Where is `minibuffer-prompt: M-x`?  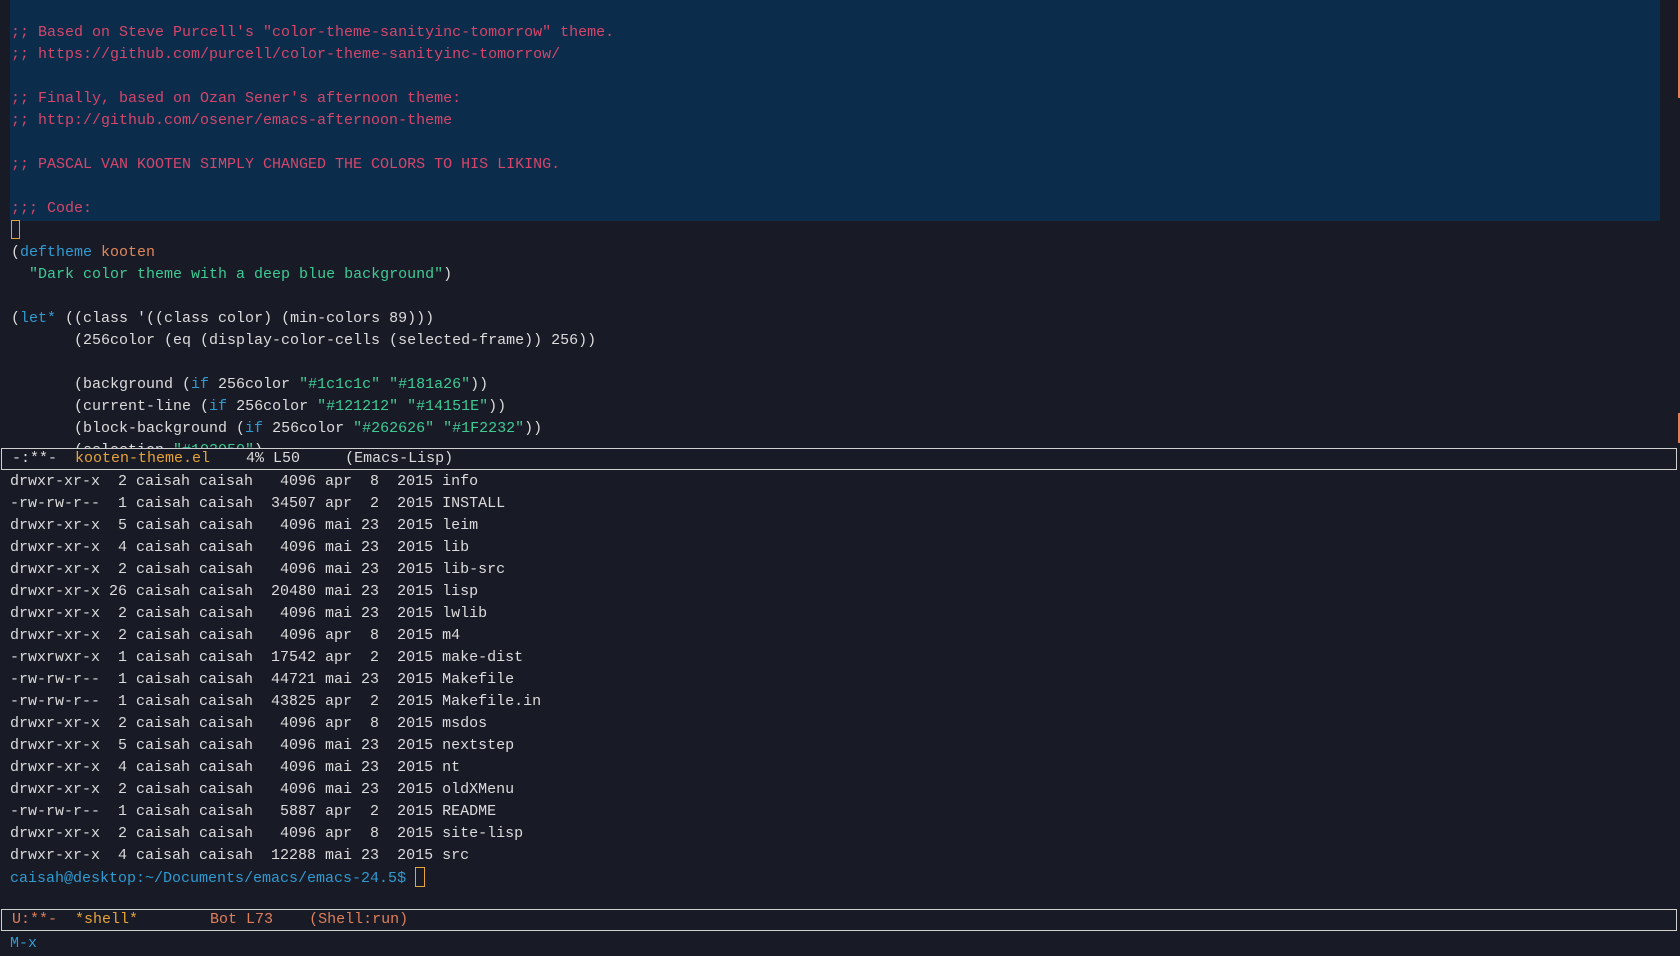 minibuffer-prompt: M-x is located at coordinates (24, 943).